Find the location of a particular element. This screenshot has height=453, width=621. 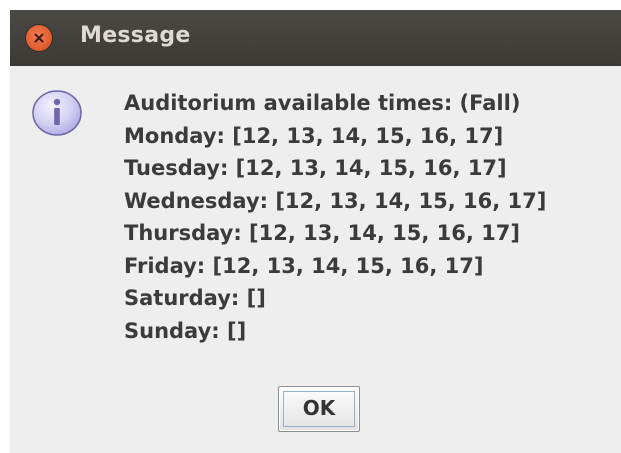

message-line-saturday: Saturday: [] is located at coordinates (195, 298).